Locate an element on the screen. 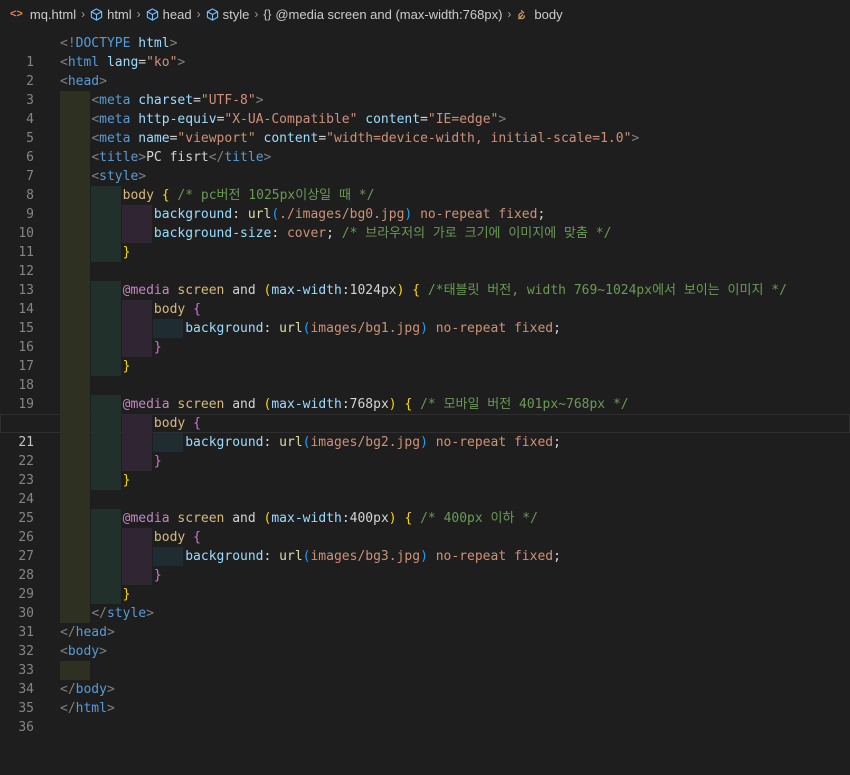  code-line-7: 7 <title>PC fisrt</title> is located at coordinates (425, 166).